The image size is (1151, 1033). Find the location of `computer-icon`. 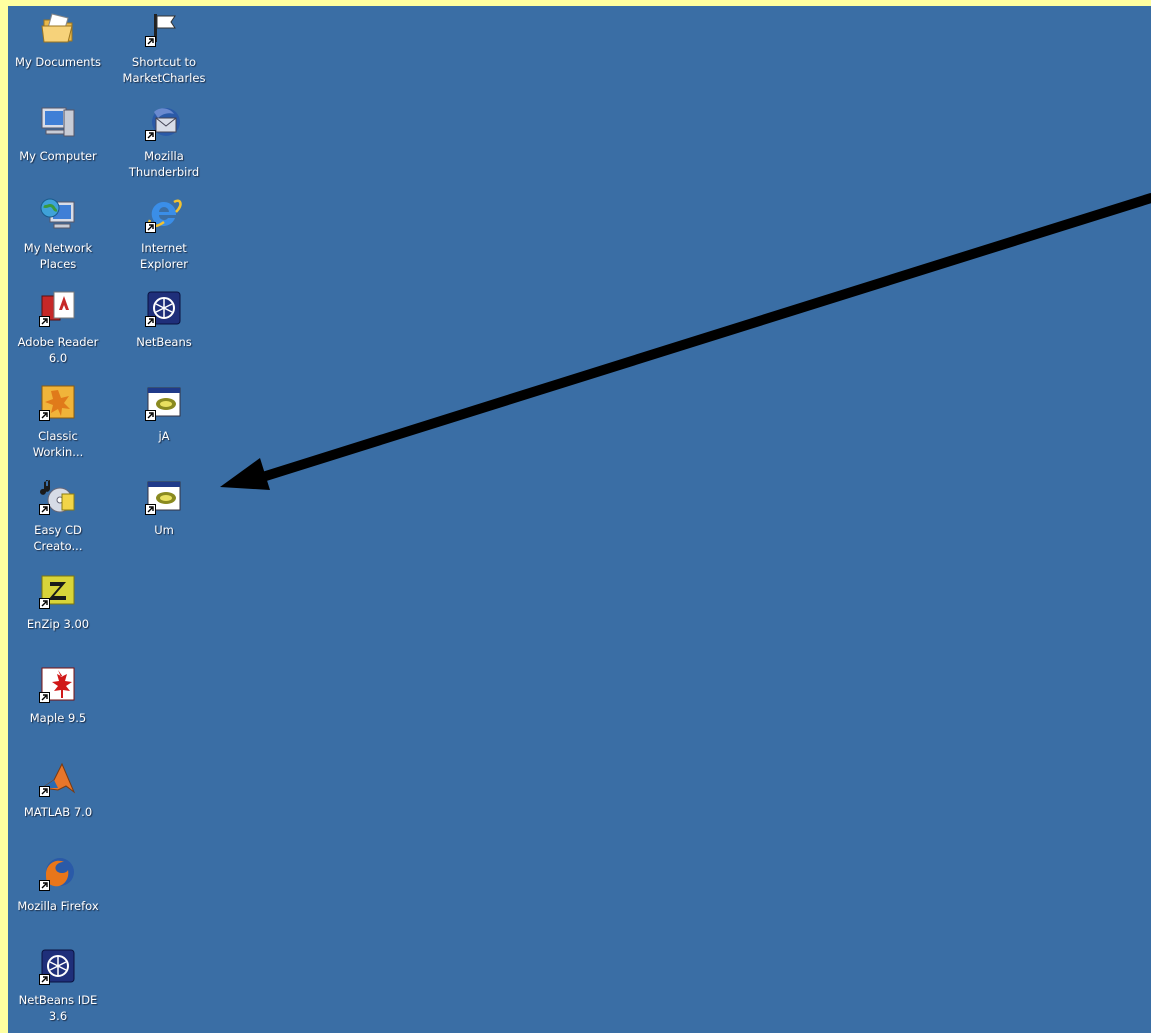

computer-icon is located at coordinates (58, 122).